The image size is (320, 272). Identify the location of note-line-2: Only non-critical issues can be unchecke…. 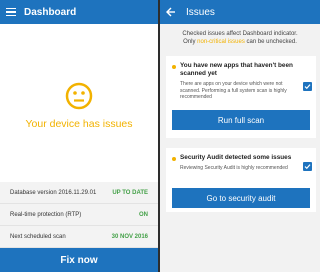
(240, 42).